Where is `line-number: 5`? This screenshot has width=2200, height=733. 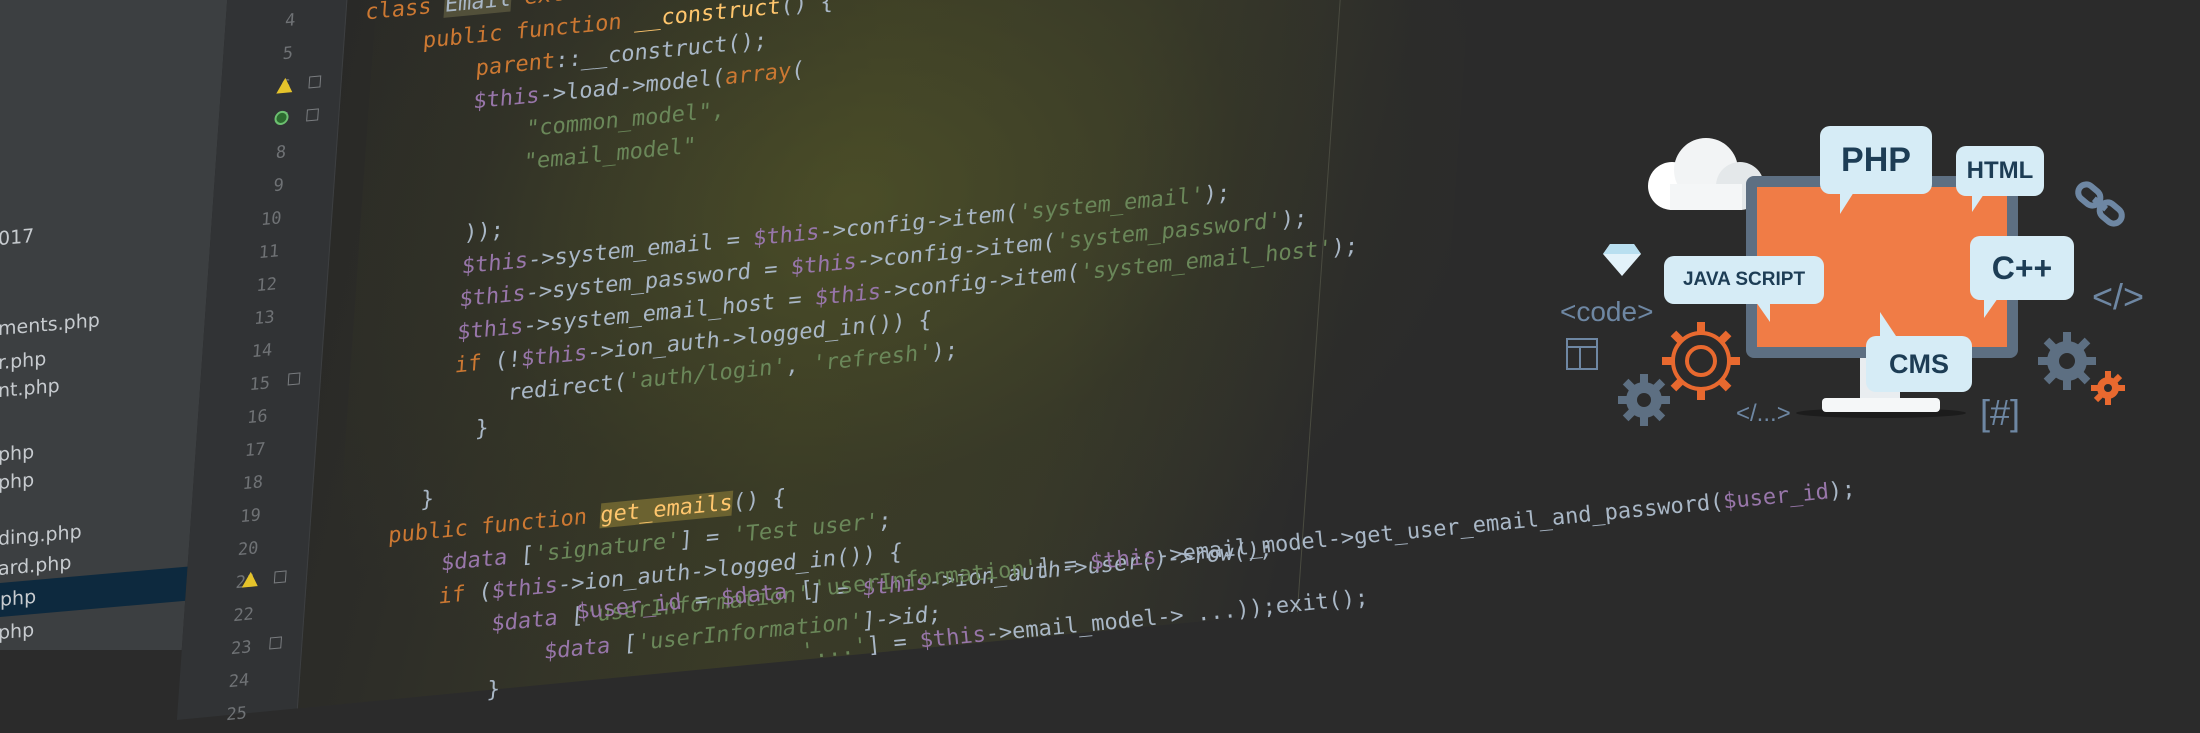
line-number: 5 is located at coordinates (288, 54).